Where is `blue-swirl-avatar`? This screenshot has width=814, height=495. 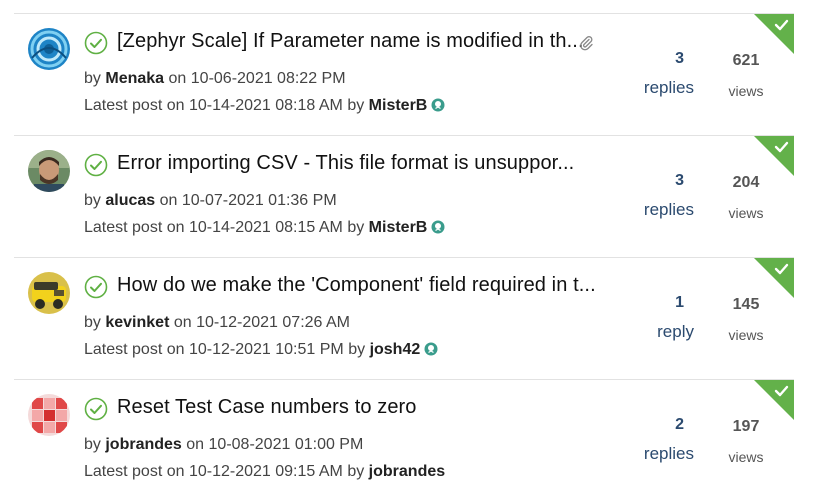
blue-swirl-avatar is located at coordinates (49, 49).